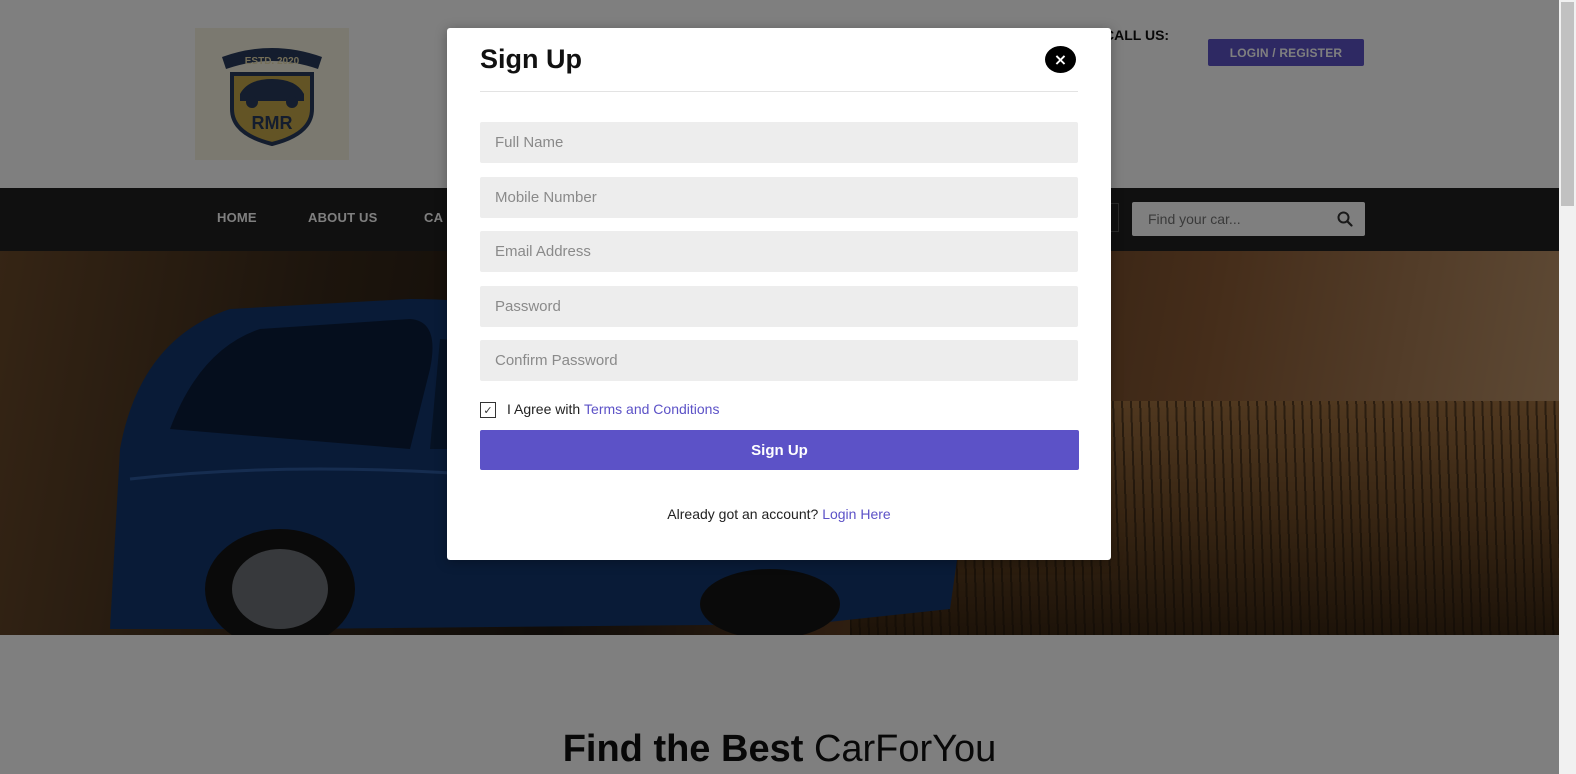 The width and height of the screenshot is (1576, 774). I want to click on page-scrollbar, so click(1567, 387).